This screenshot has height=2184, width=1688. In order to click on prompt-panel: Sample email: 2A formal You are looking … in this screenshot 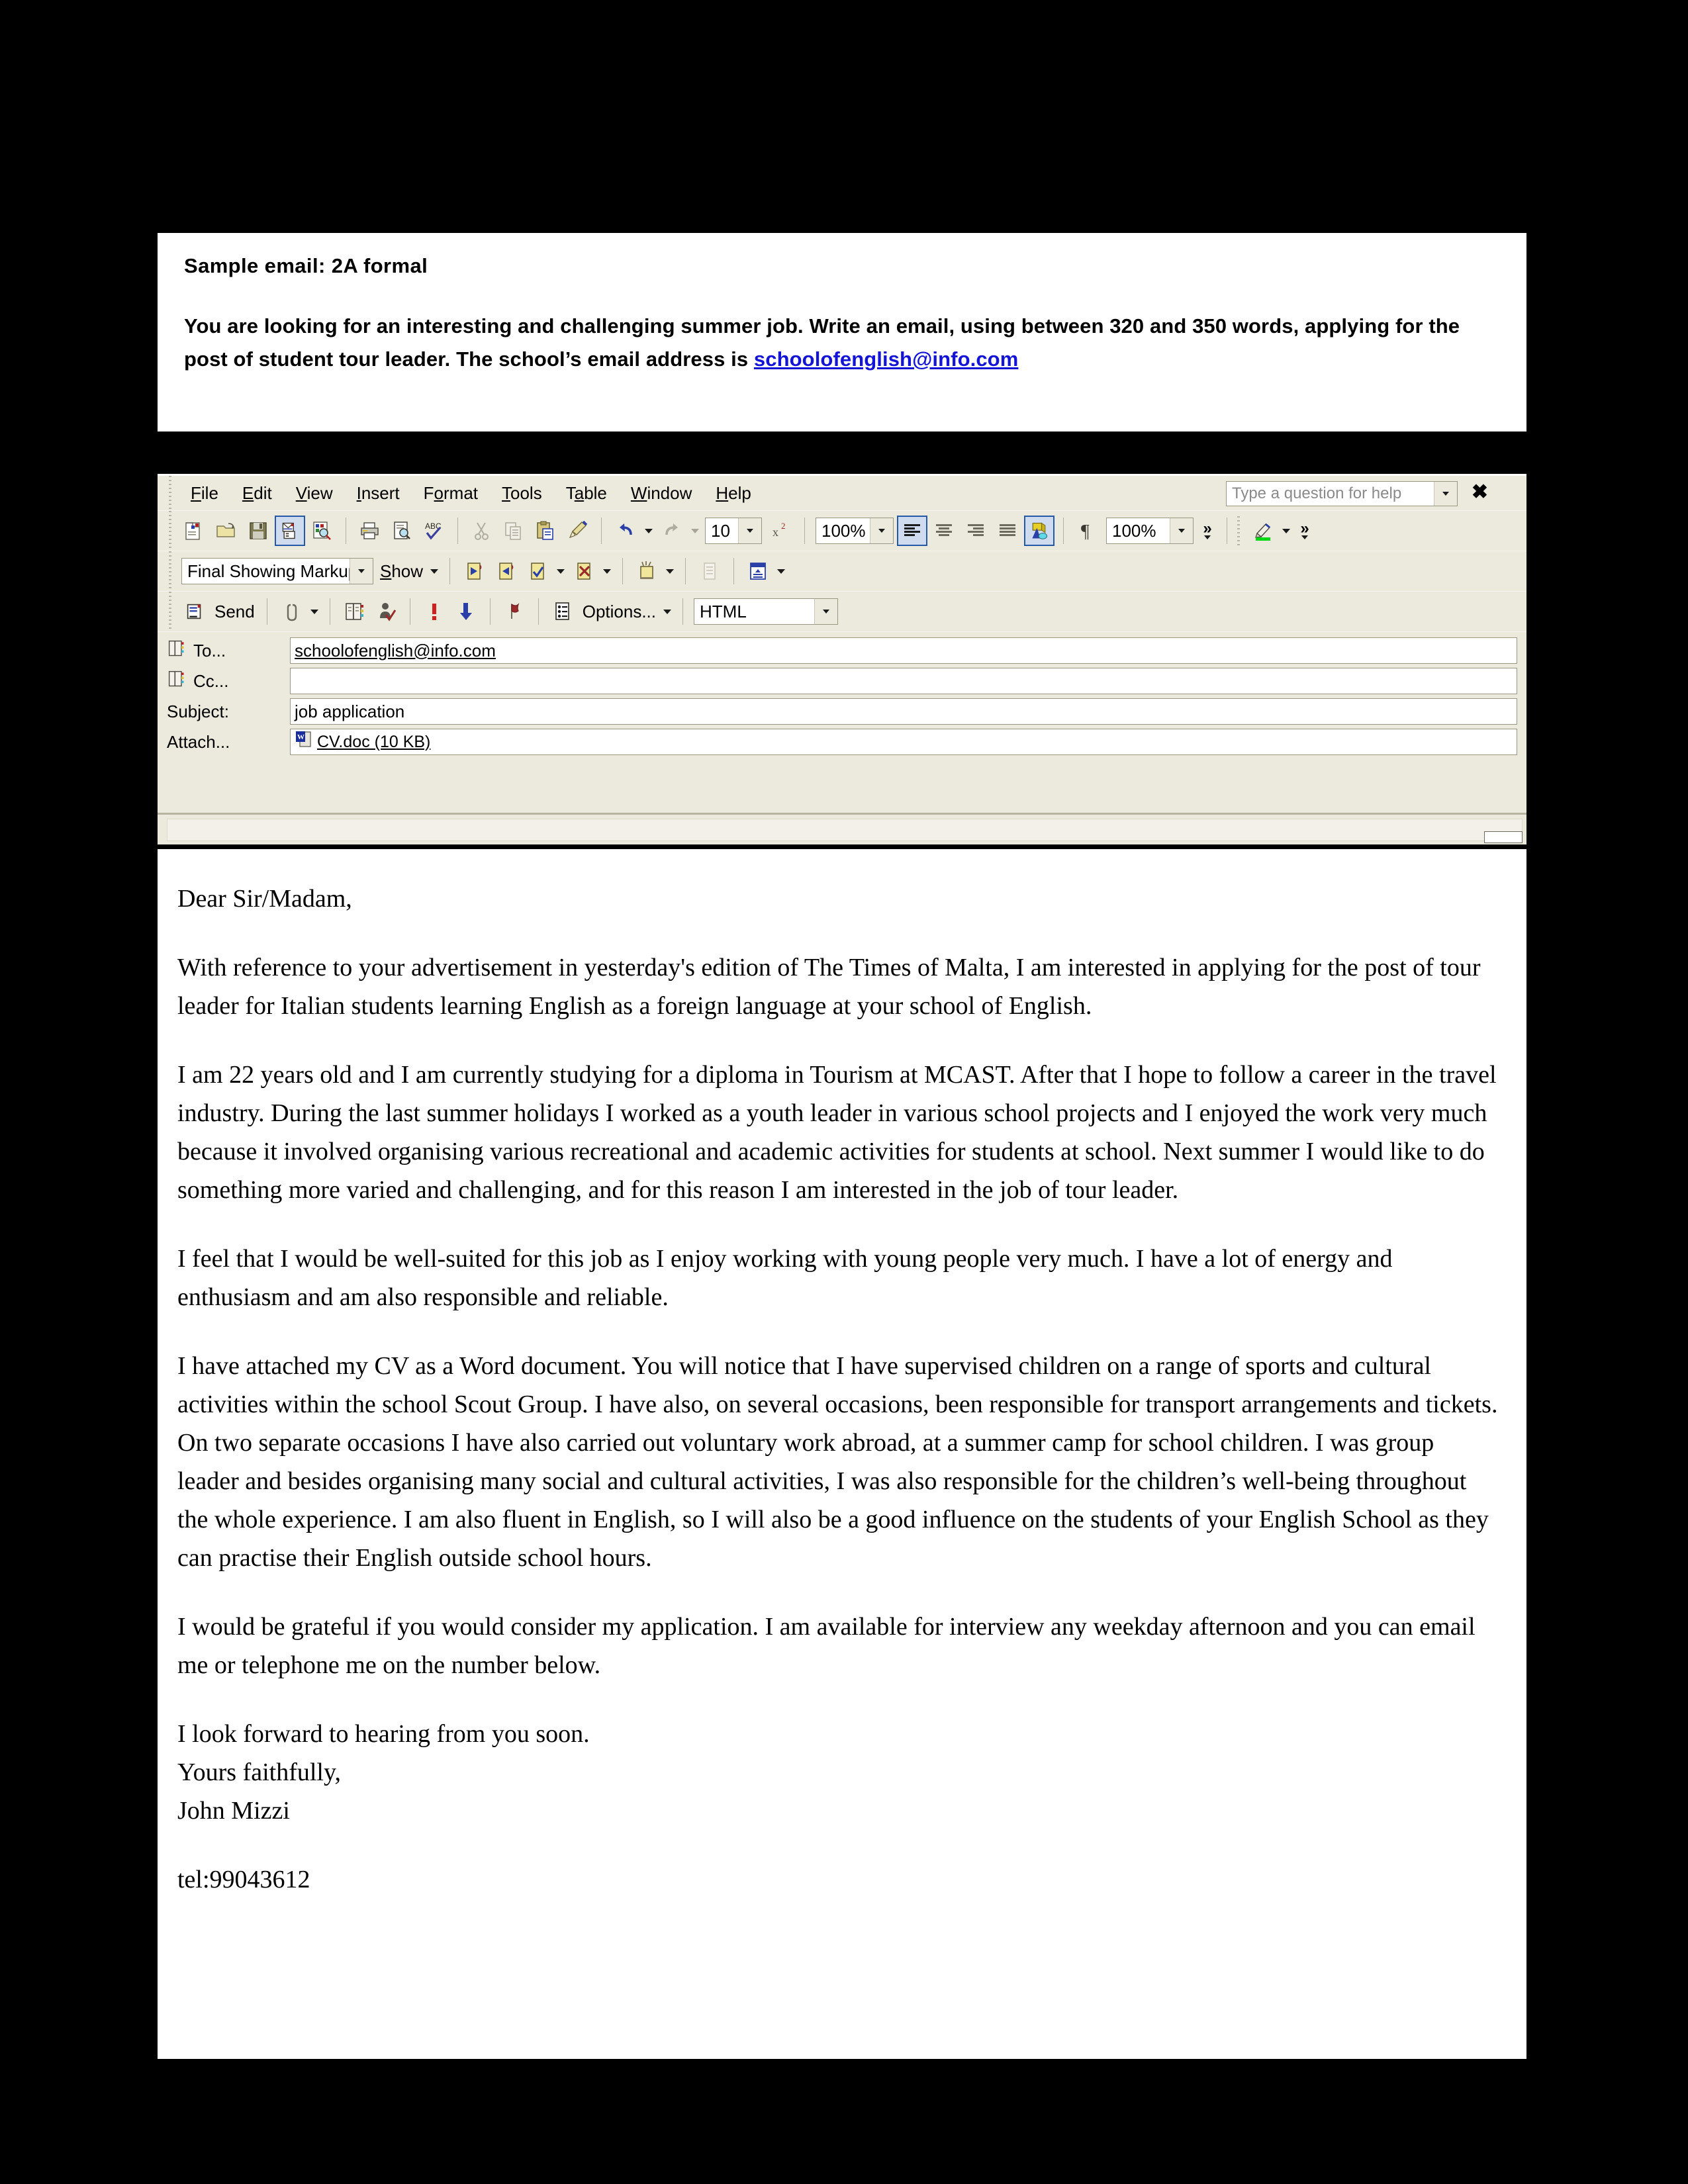, I will do `click(842, 332)`.